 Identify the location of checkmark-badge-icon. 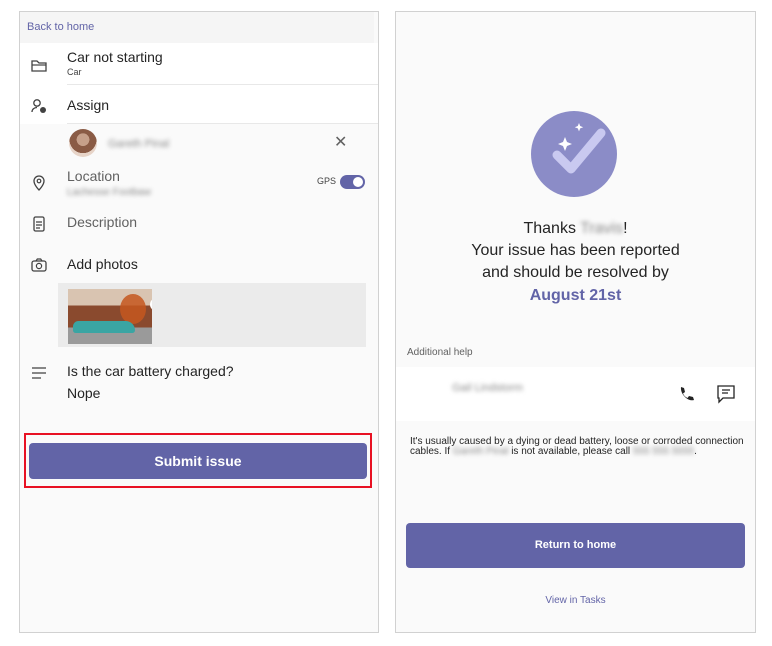
(574, 154).